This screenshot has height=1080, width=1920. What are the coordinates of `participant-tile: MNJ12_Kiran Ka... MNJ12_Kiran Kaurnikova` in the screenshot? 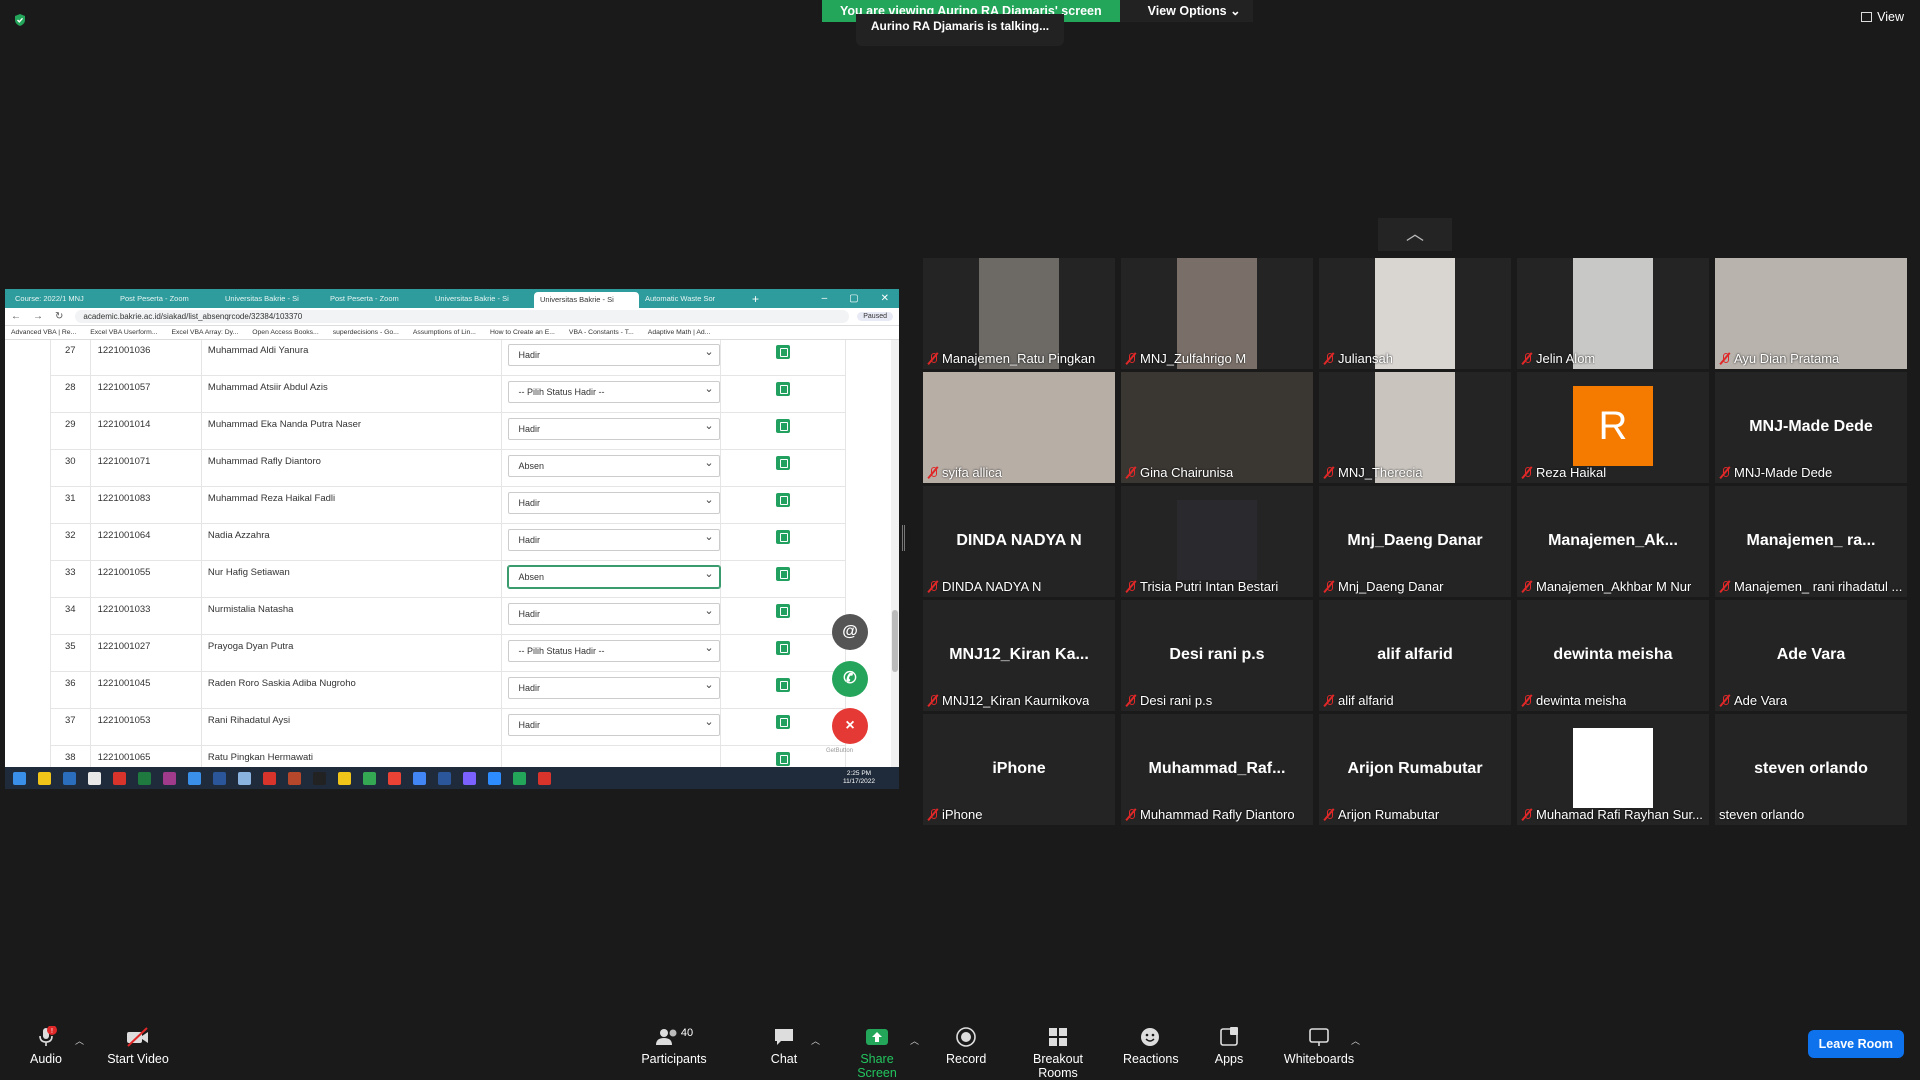 It's located at (1019, 655).